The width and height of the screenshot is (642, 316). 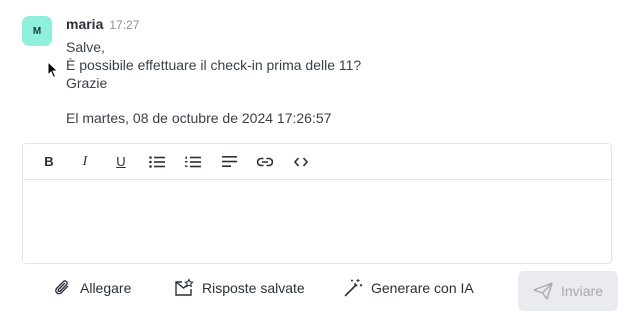 I want to click on bold-button: B, so click(x=49, y=162).